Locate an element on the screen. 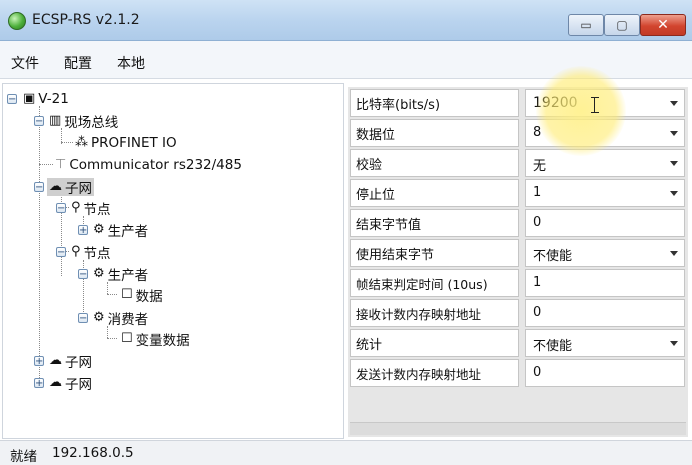  fieldbus-icon: ▥ is located at coordinates (55, 120).